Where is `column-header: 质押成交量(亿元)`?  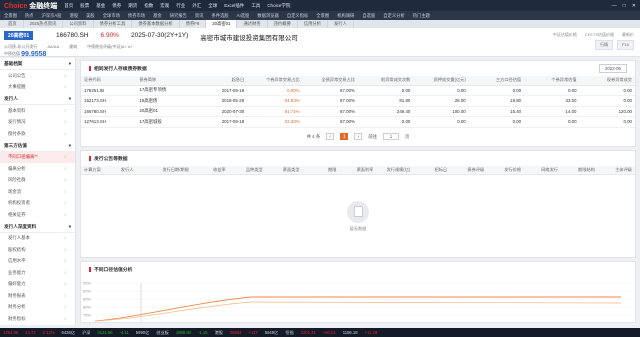 column-header: 质押成交量(亿元) is located at coordinates (441, 81).